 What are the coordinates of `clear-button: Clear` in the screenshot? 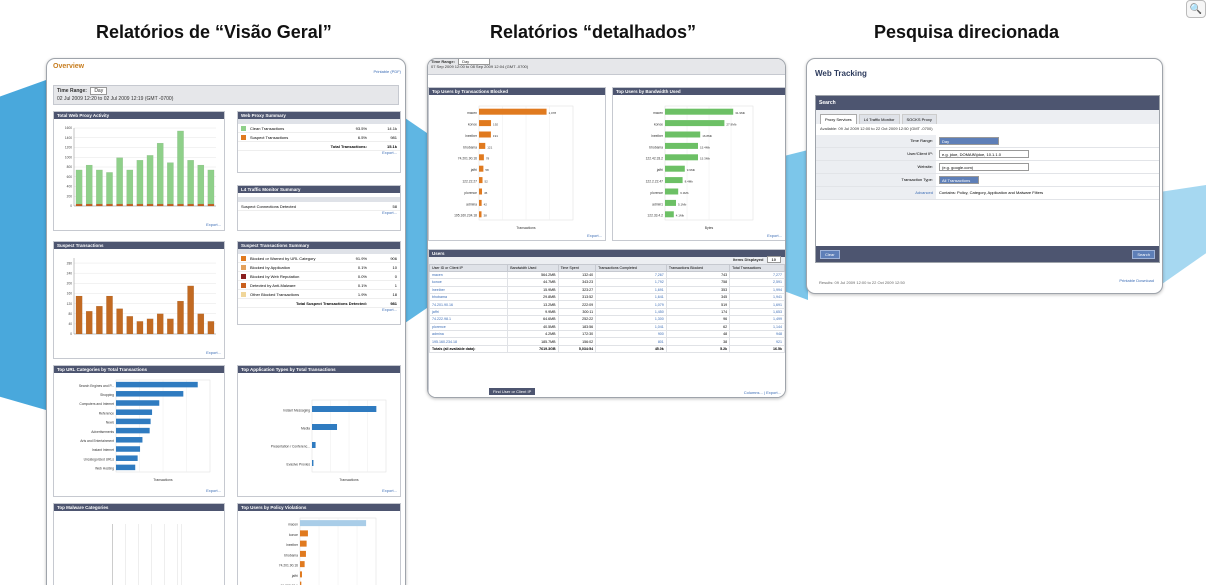 It's located at (830, 254).